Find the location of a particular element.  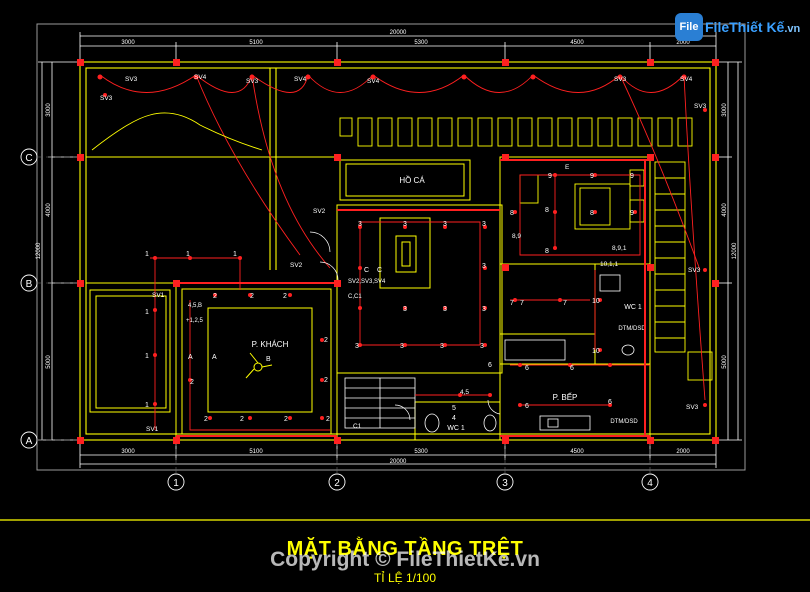

circuit-1c: 1 is located at coordinates (235, 254).